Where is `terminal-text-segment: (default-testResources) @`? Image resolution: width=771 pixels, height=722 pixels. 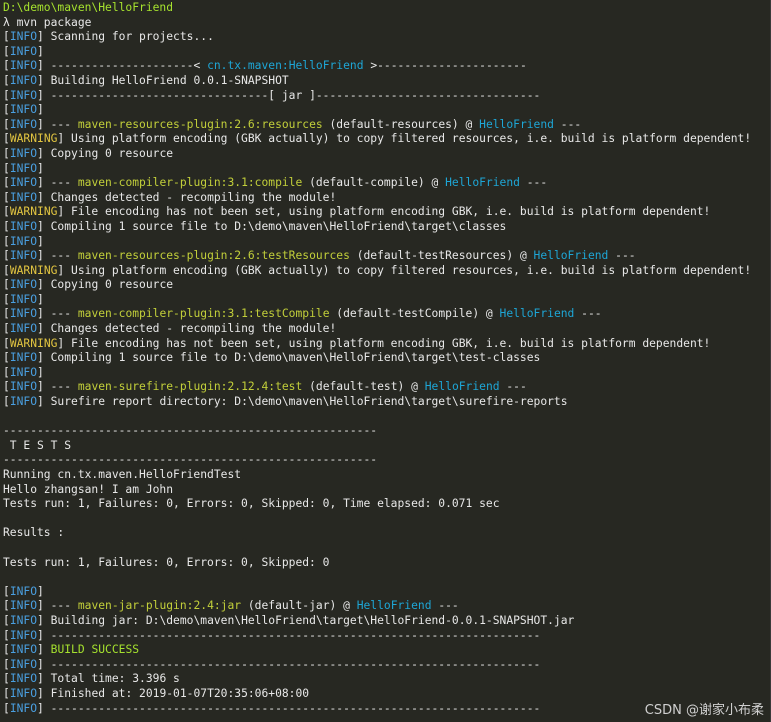
terminal-text-segment: (default-testResources) @ is located at coordinates (441, 256).